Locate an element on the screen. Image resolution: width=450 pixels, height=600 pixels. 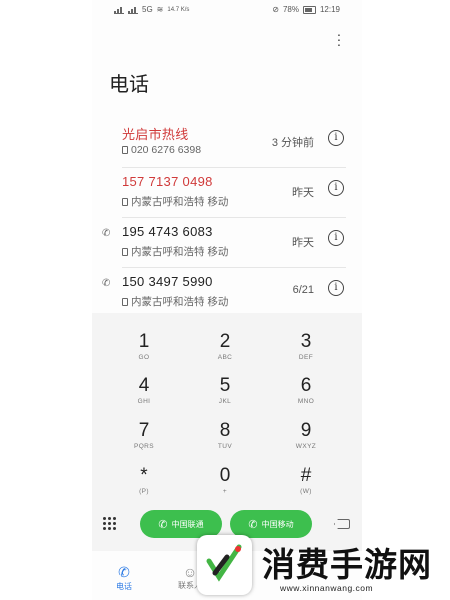
dial-key-7: 7 PQRS is located at coordinates (144, 435).